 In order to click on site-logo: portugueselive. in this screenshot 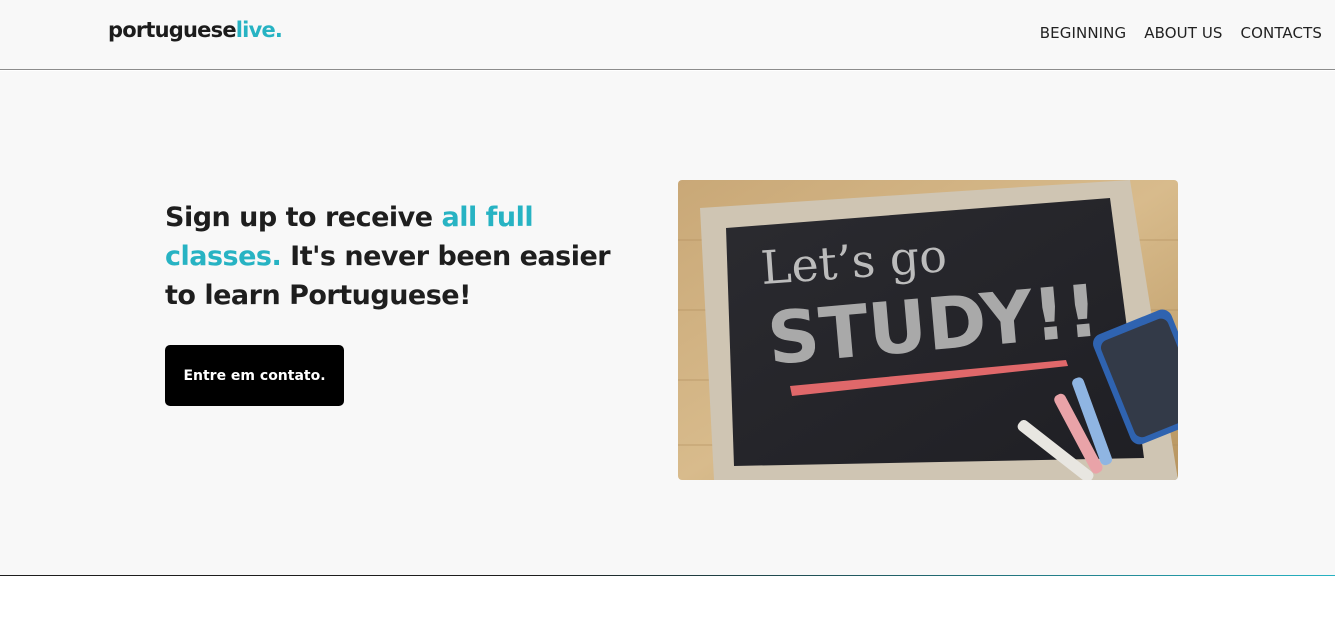, I will do `click(195, 30)`.